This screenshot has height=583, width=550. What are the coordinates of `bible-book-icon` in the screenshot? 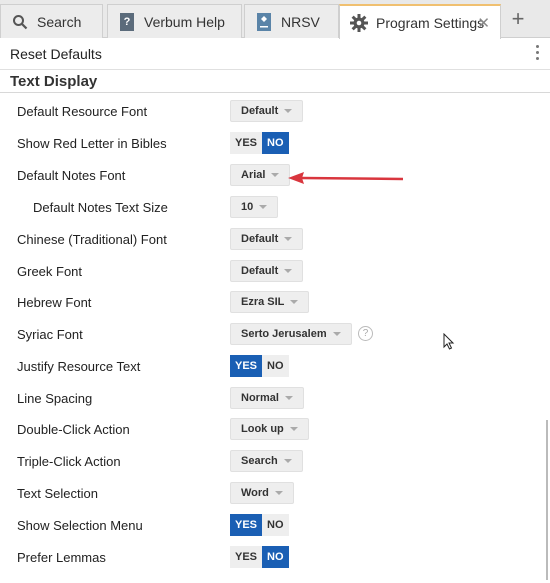 It's located at (264, 21).